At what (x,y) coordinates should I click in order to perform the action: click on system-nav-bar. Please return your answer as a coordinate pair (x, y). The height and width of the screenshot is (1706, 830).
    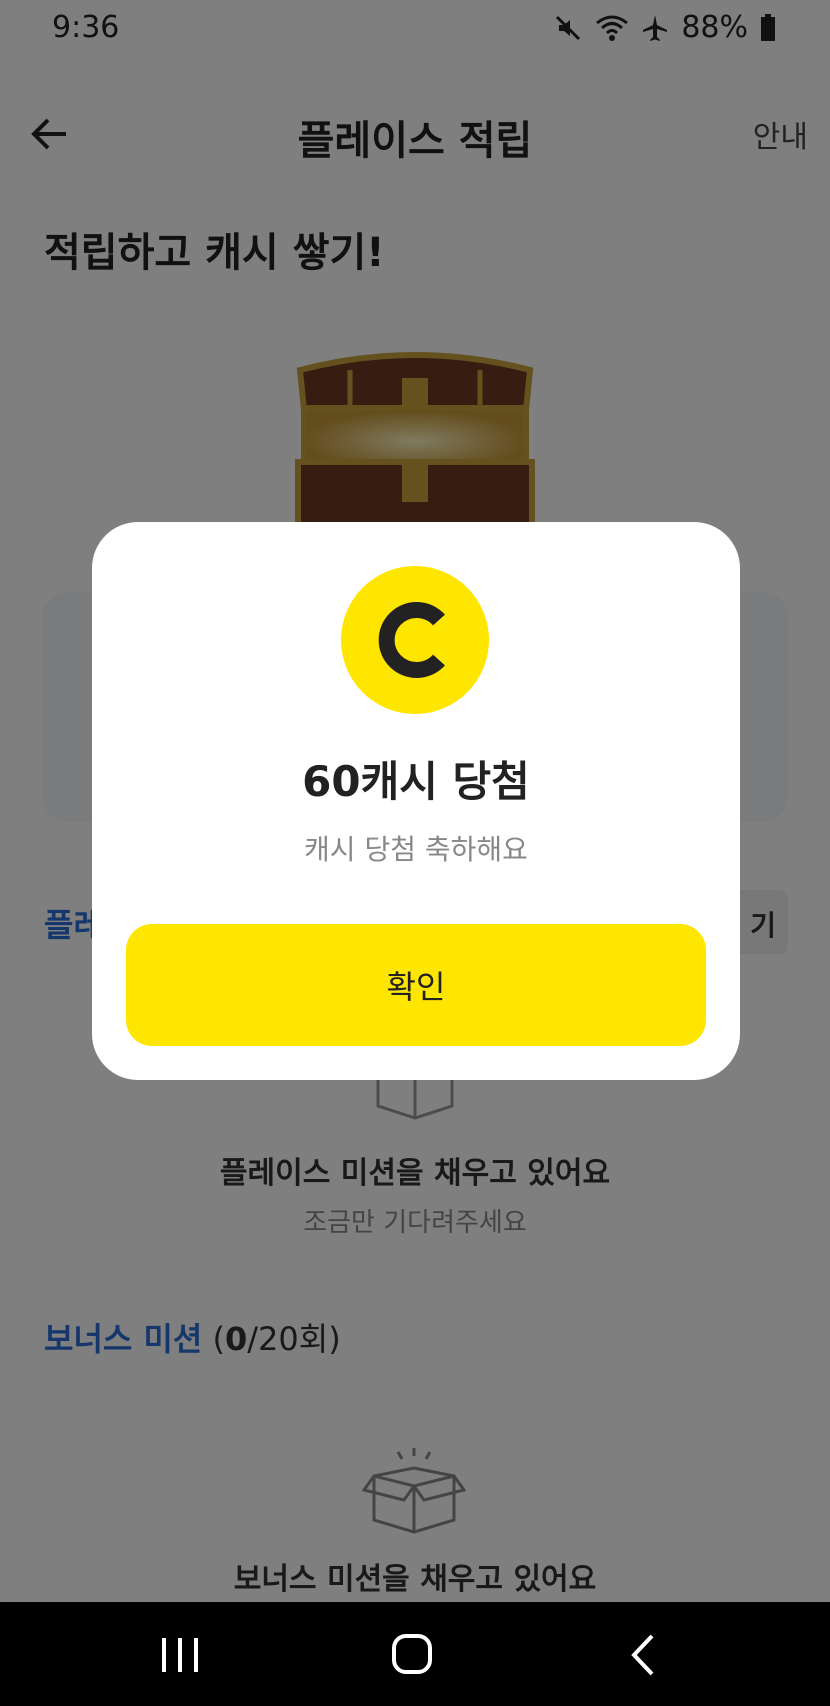
    Looking at the image, I should click on (415, 1654).